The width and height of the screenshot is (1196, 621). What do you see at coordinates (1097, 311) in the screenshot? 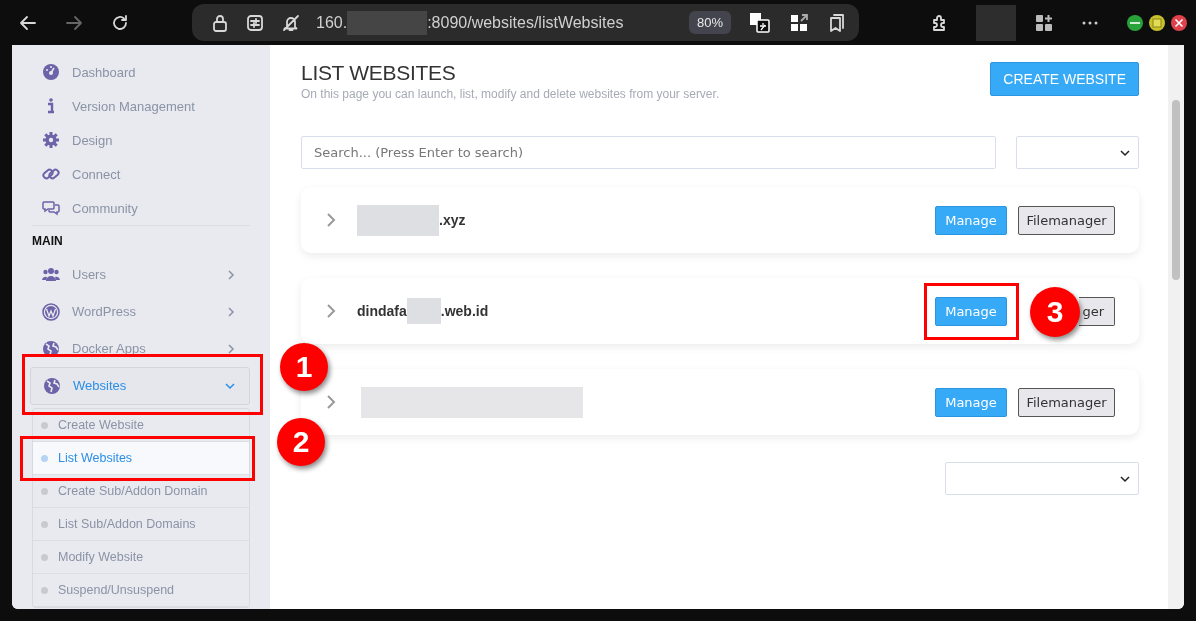
I see `filemanager-button: ger` at bounding box center [1097, 311].